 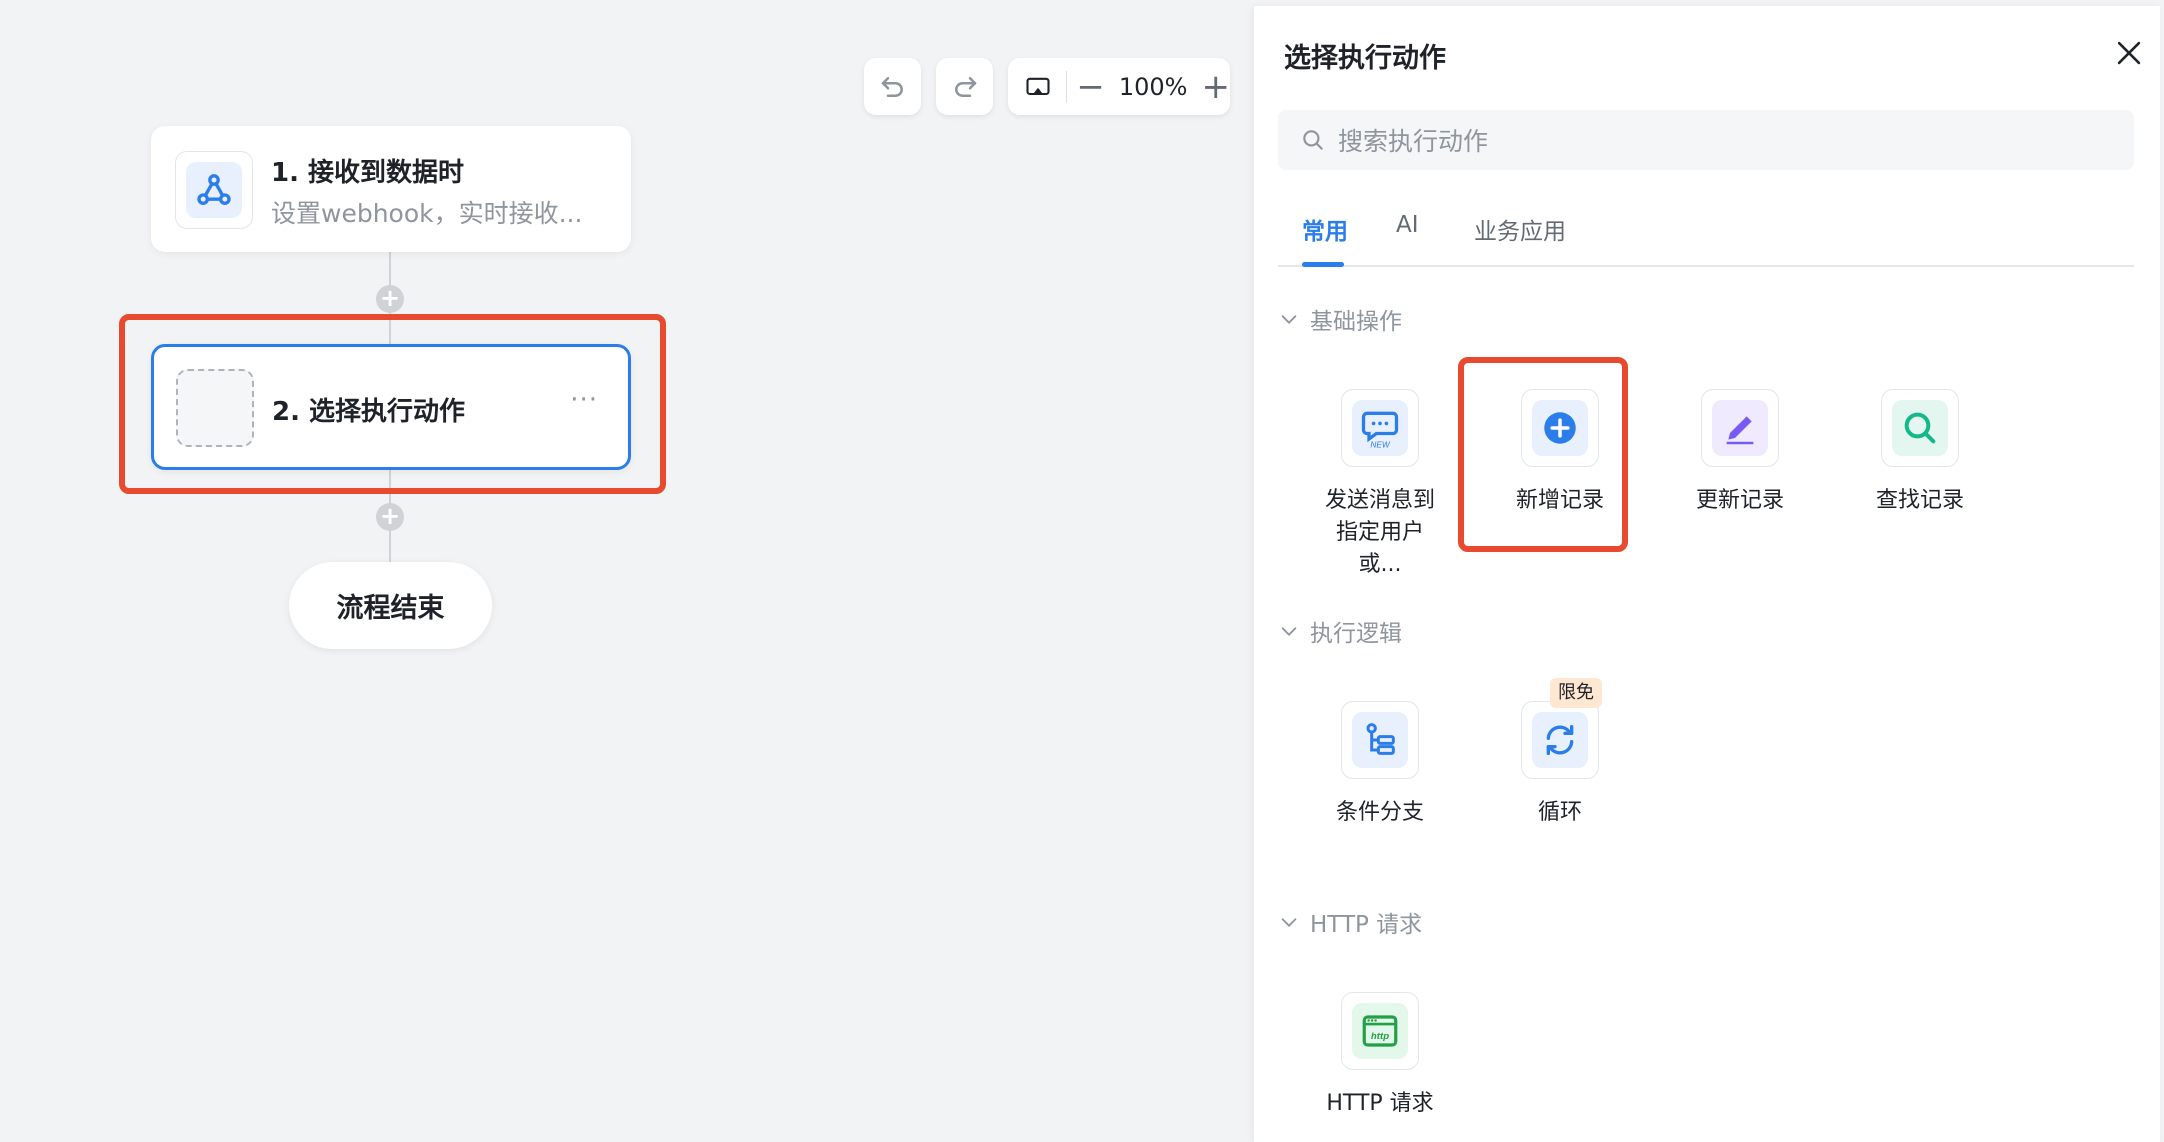 I want to click on close-icon, so click(x=2129, y=53).